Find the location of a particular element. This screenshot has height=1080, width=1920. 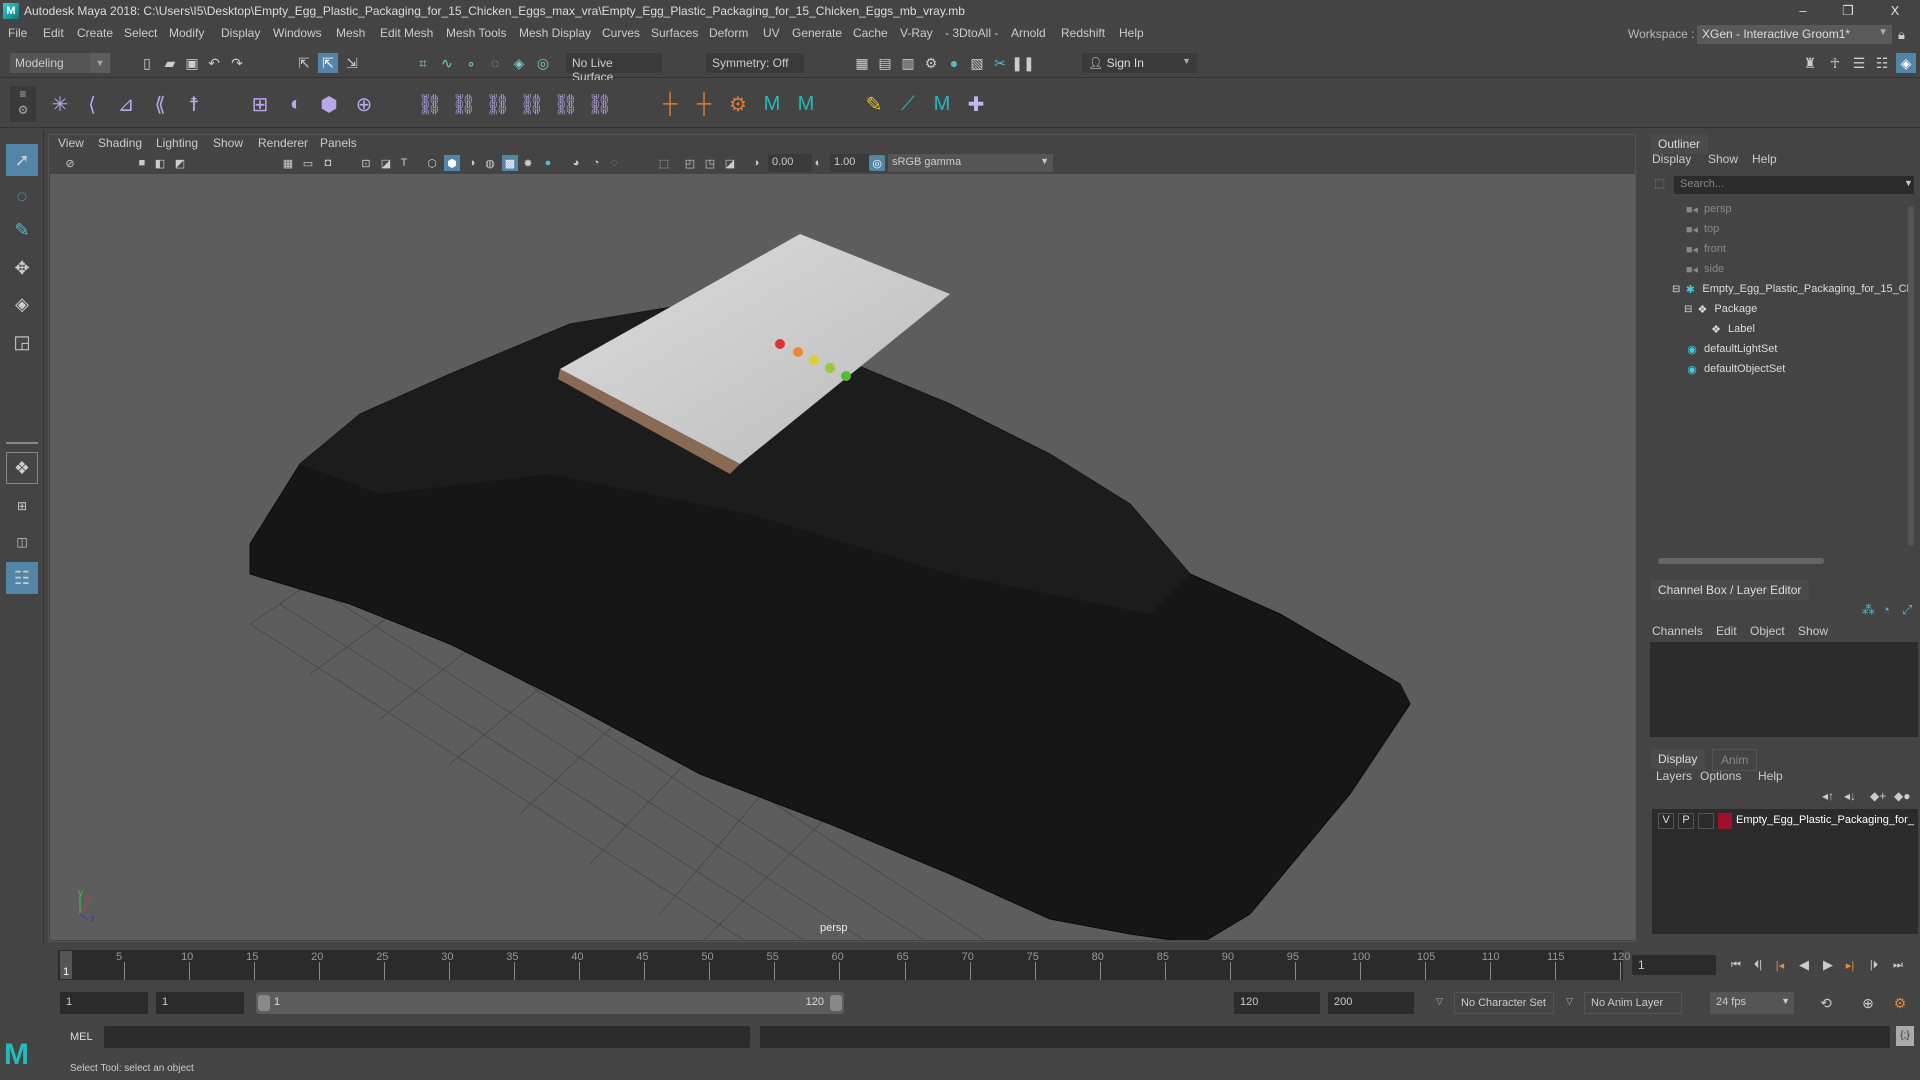

outliner-item-label: ❖ Label is located at coordinates (1731, 329).